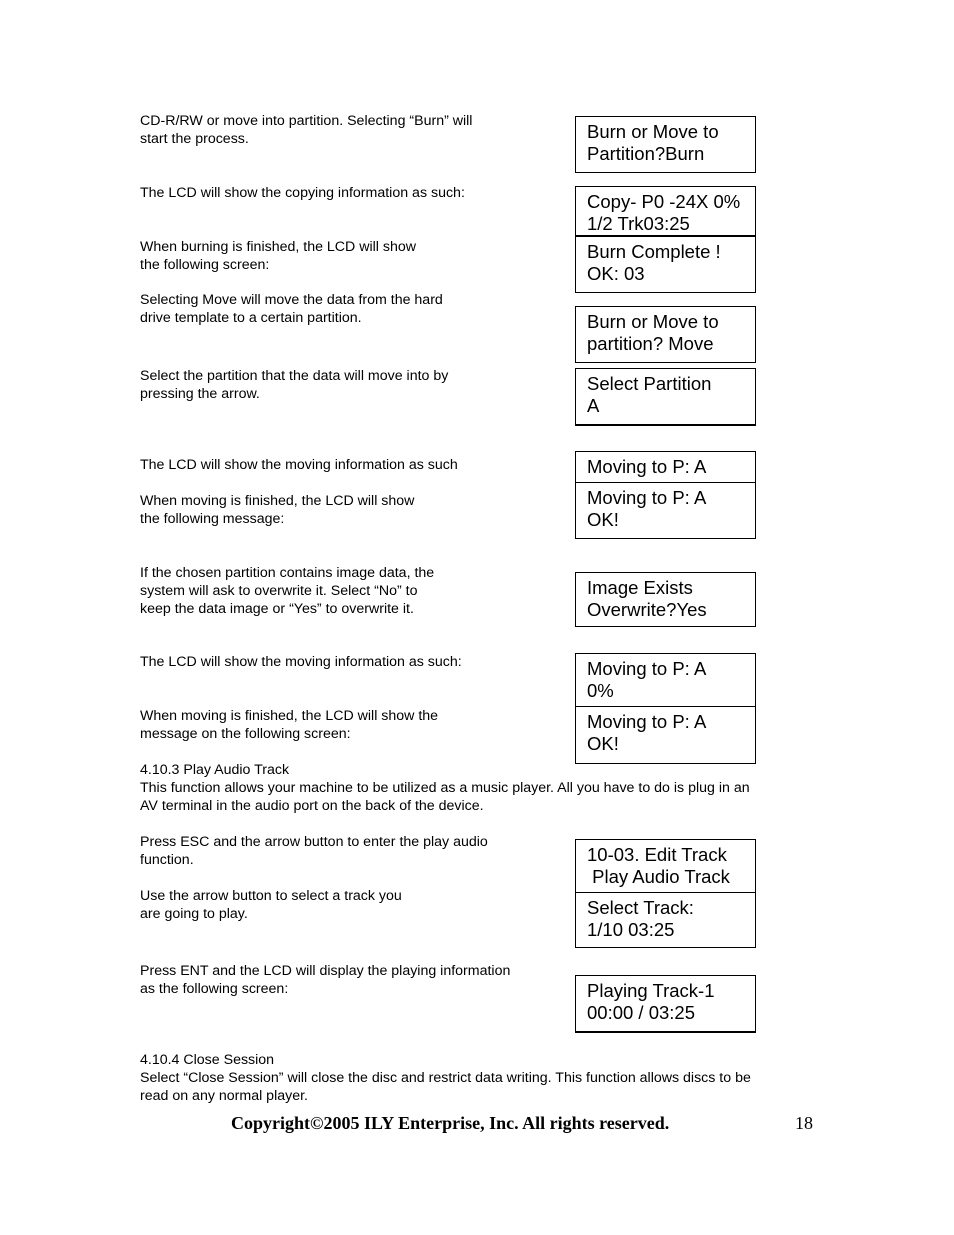 The image size is (954, 1235). I want to click on lcd-screen: Burn or Move to partition? Move, so click(665, 334).